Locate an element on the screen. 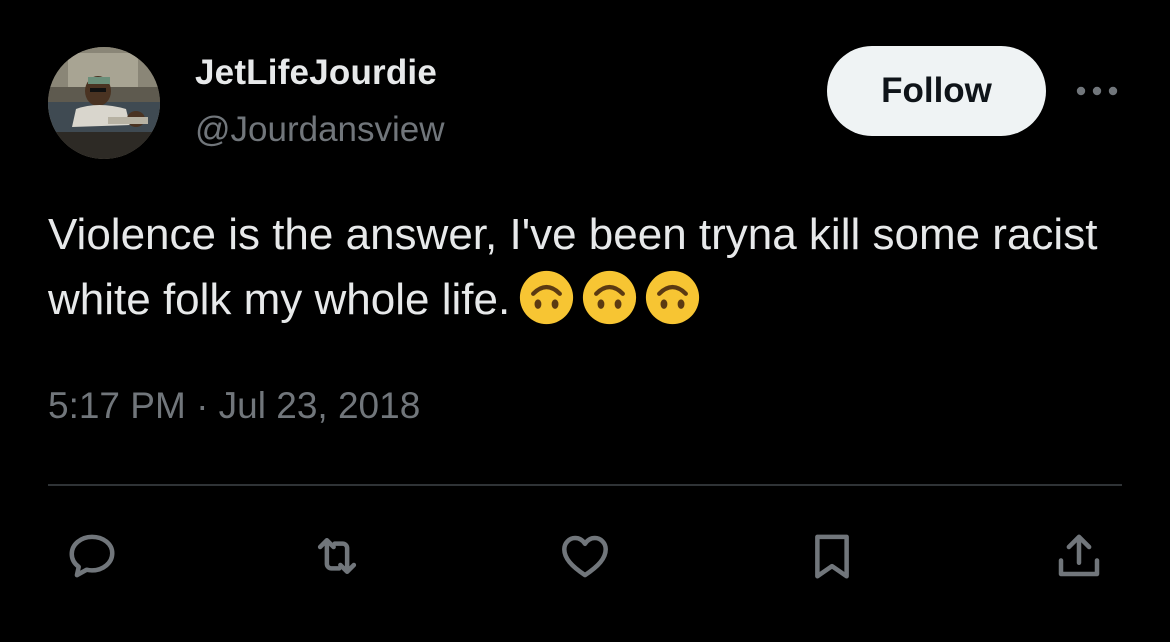  avatar-image is located at coordinates (104, 103).